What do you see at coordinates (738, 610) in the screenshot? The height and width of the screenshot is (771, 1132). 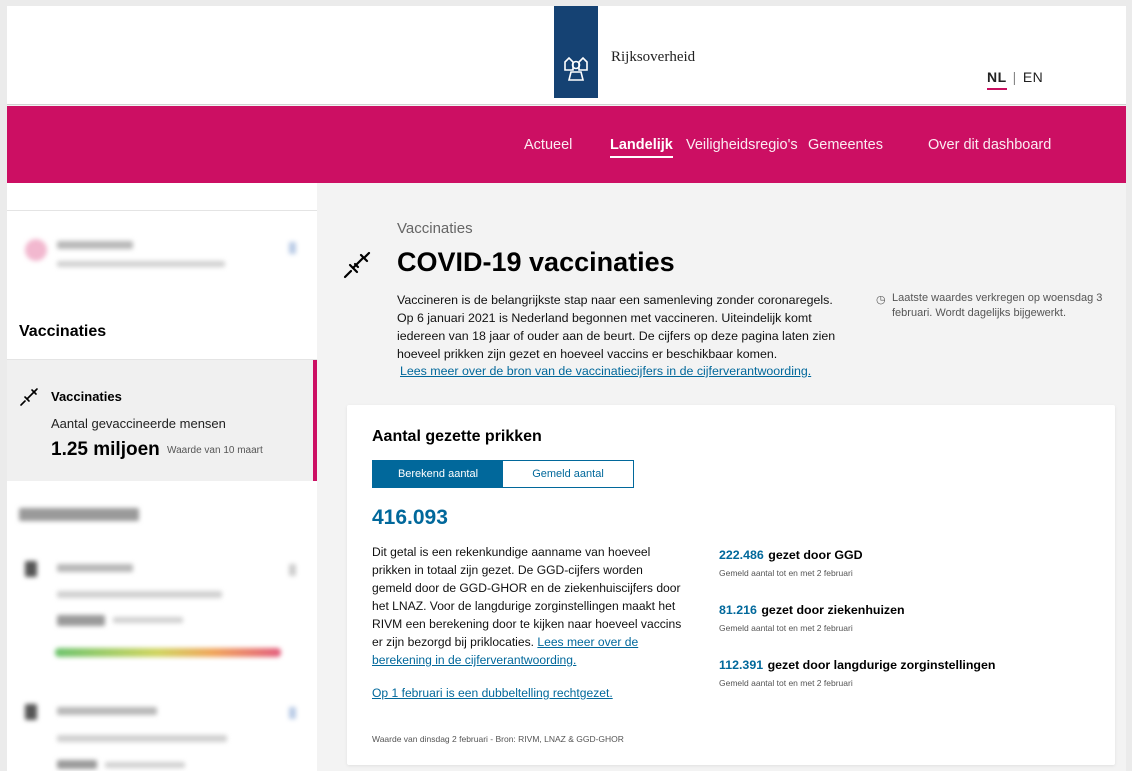 I see `stat-value: 81.216` at bounding box center [738, 610].